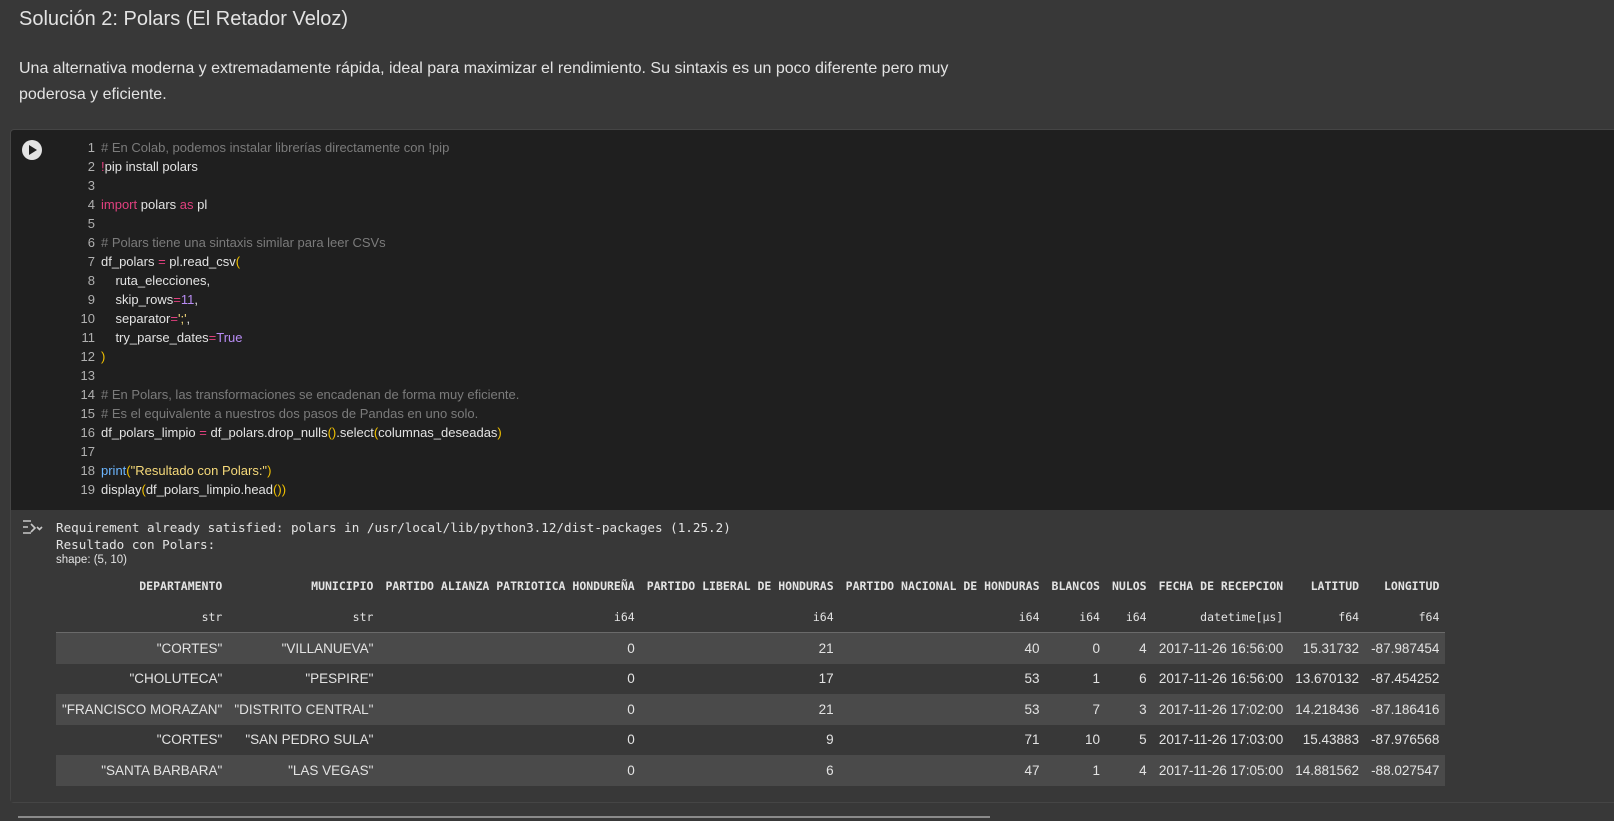 The image size is (1614, 821). What do you see at coordinates (87, 432) in the screenshot?
I see `line-number: 16` at bounding box center [87, 432].